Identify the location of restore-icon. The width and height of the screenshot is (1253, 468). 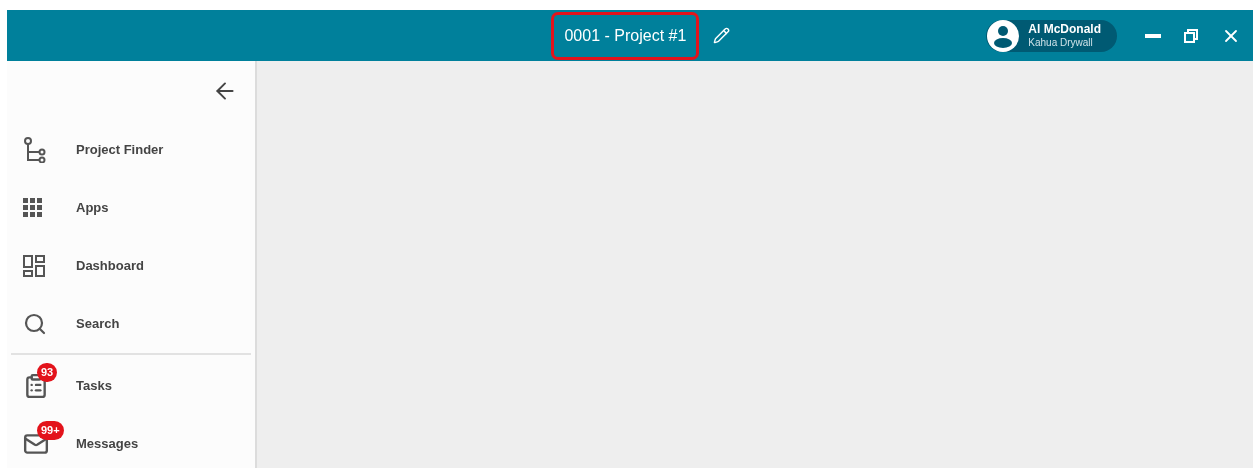
(1191, 35).